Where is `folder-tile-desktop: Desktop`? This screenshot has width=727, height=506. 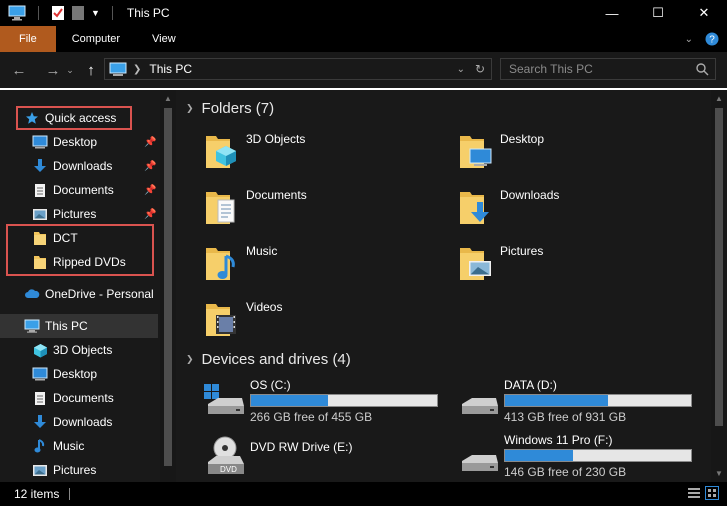
folder-tile-desktop: Desktop is located at coordinates (569, 151).